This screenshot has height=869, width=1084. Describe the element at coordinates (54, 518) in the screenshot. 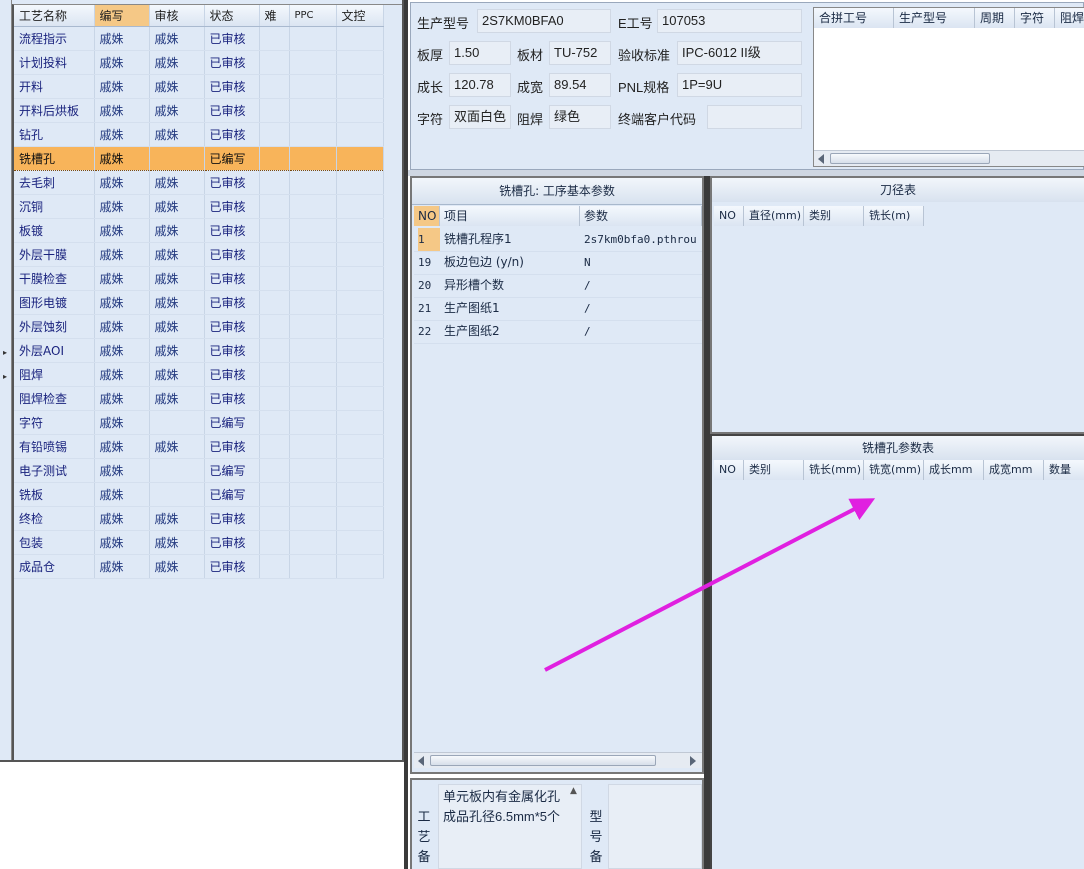

I see `process-name-cell: 终检` at that location.